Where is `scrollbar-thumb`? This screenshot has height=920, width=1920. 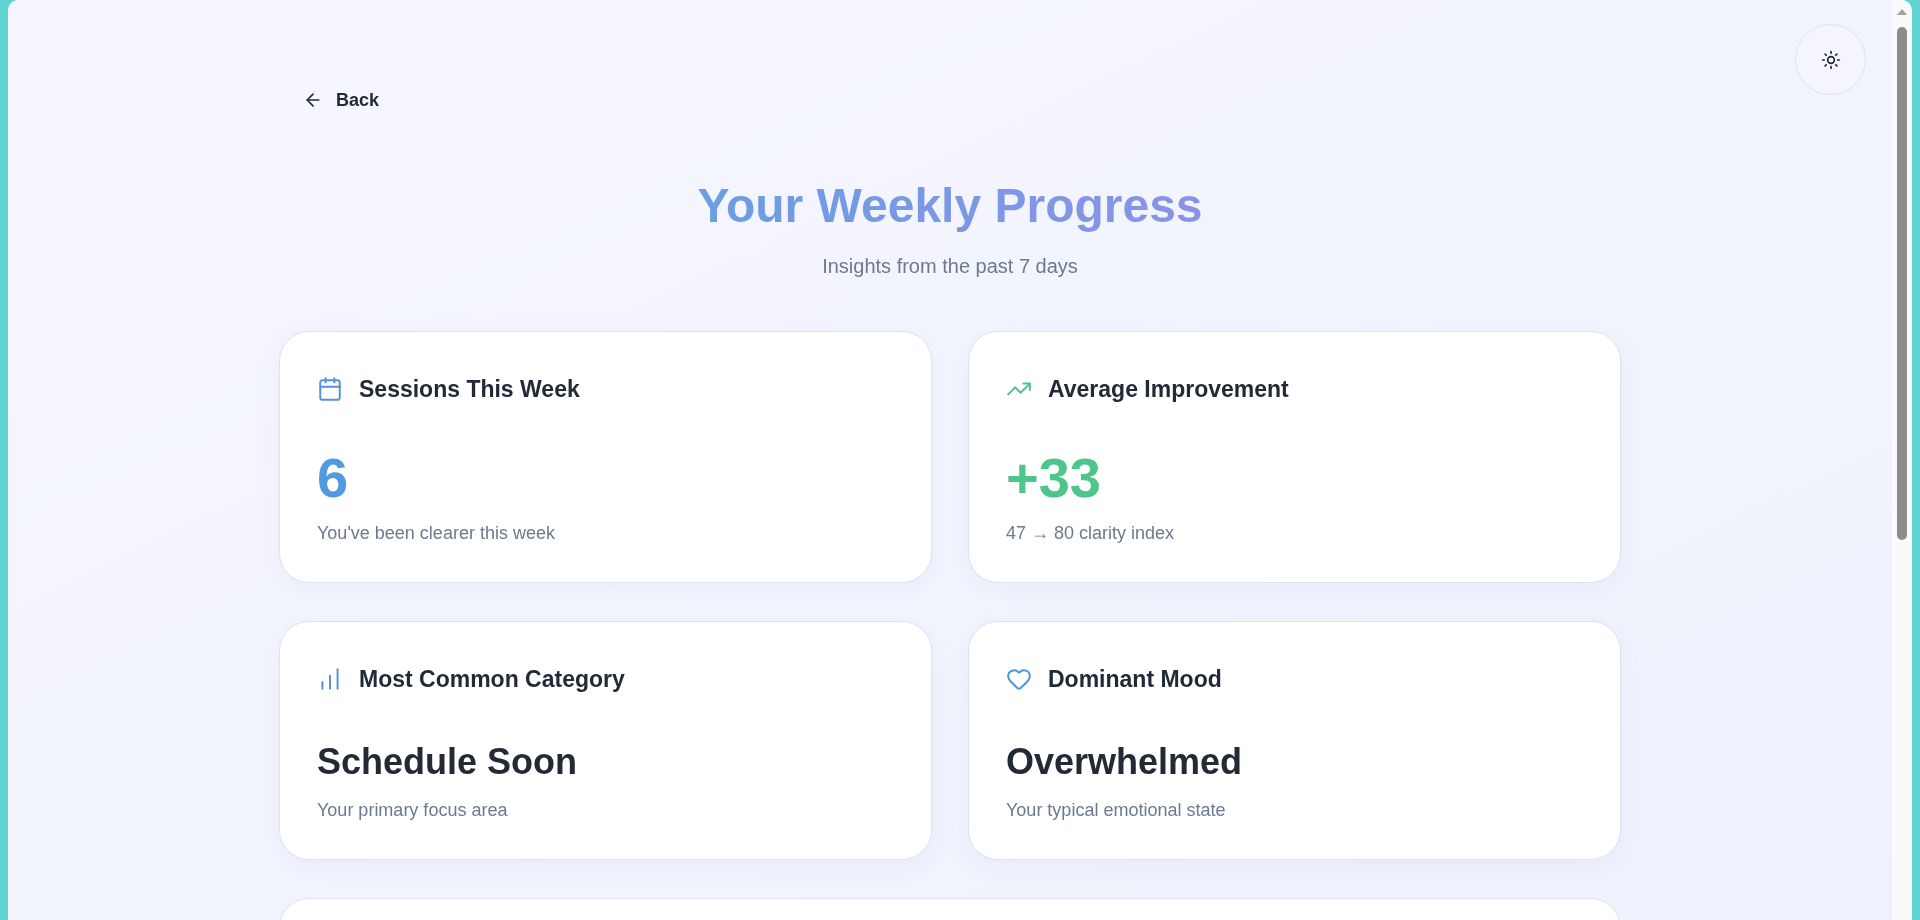
scrollbar-thumb is located at coordinates (1902, 283).